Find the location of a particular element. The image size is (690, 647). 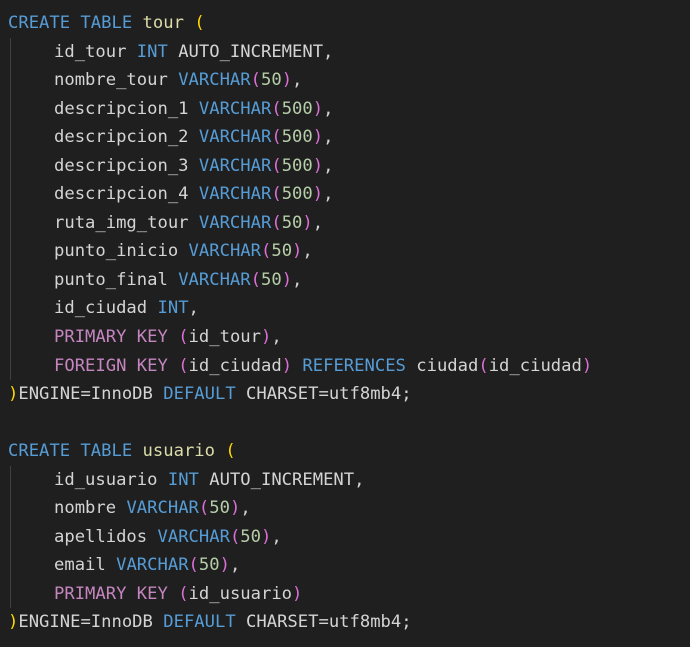

sql-keyword: INT is located at coordinates (173, 308).